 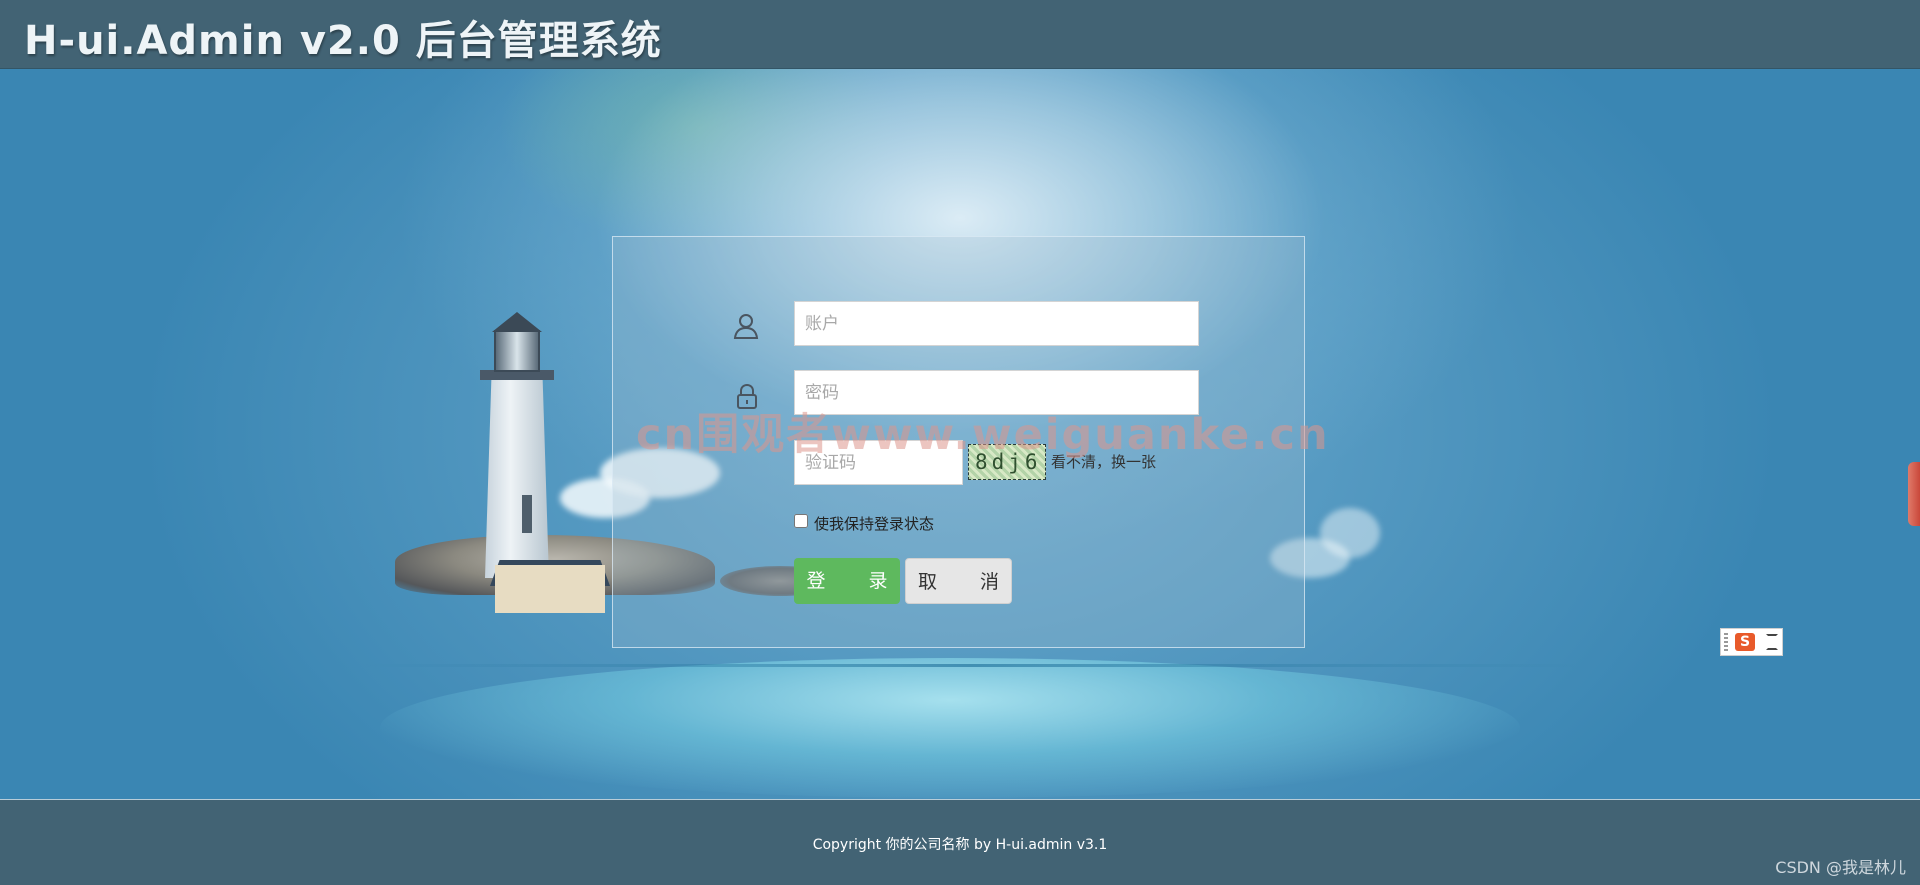 I want to click on expand-icon, so click(x=1772, y=642).